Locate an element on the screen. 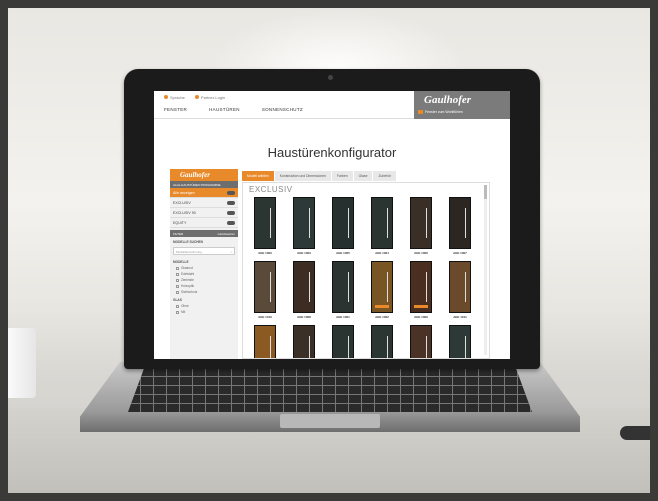 The height and width of the screenshot is (501, 658). tab: Glase is located at coordinates (363, 176).